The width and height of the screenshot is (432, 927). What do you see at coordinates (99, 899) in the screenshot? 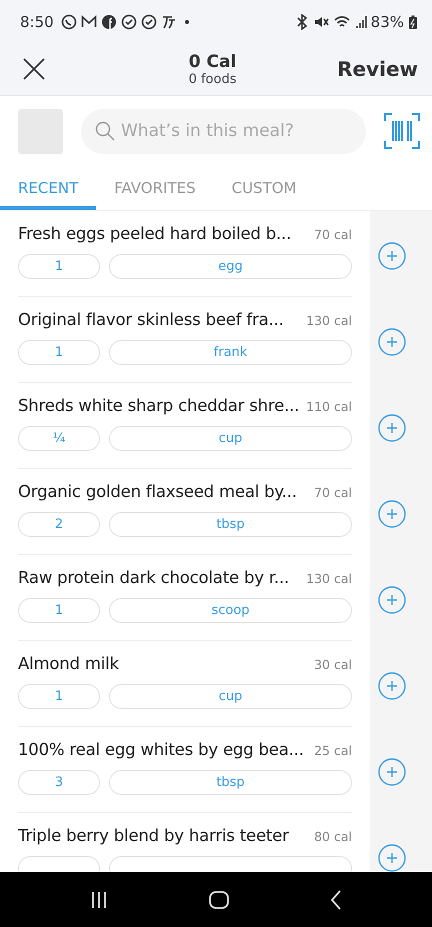
I see `recent-apps-button` at bounding box center [99, 899].